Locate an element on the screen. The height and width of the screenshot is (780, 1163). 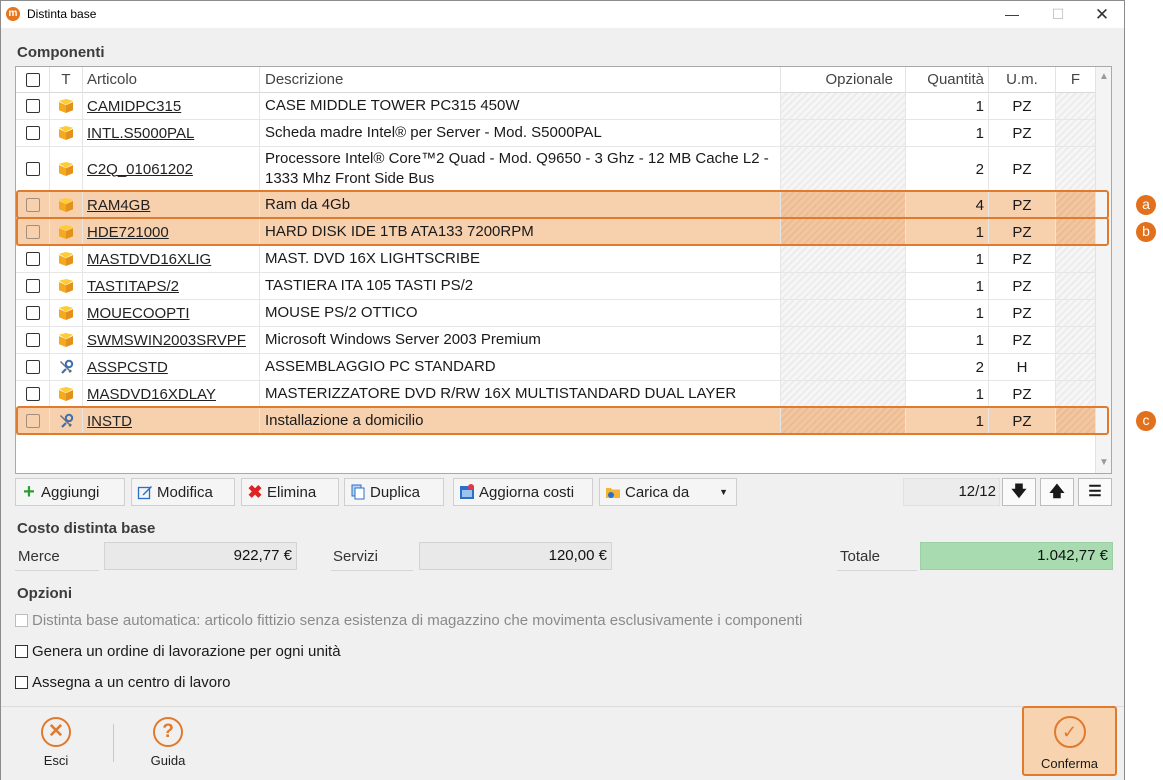
add-button: + Aggiungi is located at coordinates (70, 492).